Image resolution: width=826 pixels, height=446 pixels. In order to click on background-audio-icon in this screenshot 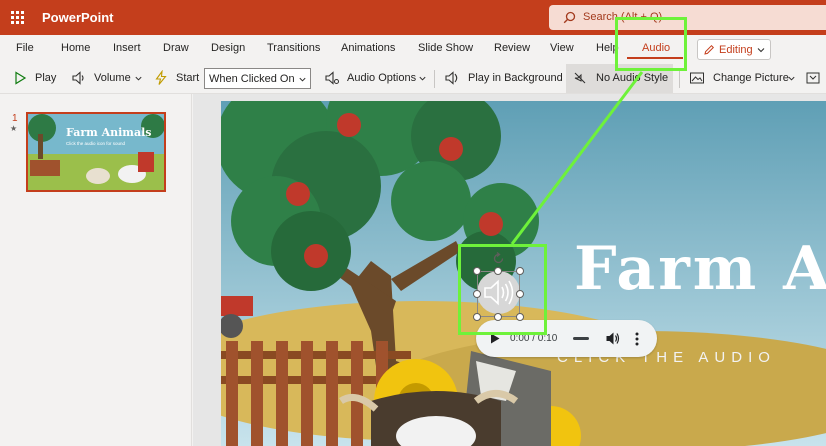, I will do `click(451, 78)`.